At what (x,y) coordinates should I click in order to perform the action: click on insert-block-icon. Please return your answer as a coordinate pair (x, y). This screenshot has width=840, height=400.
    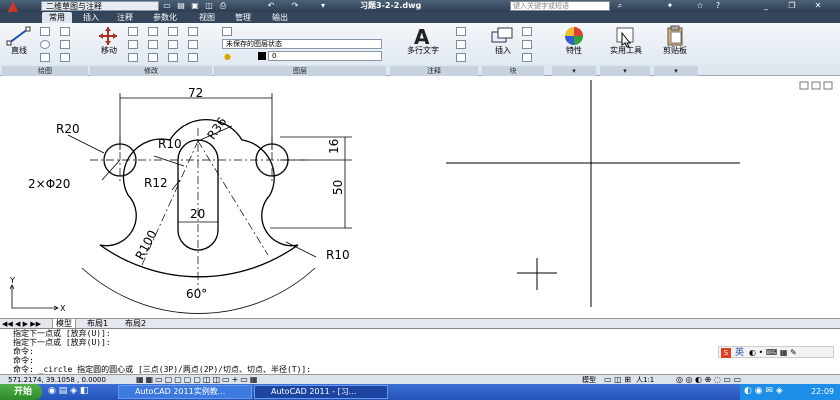
    Looking at the image, I should click on (502, 36).